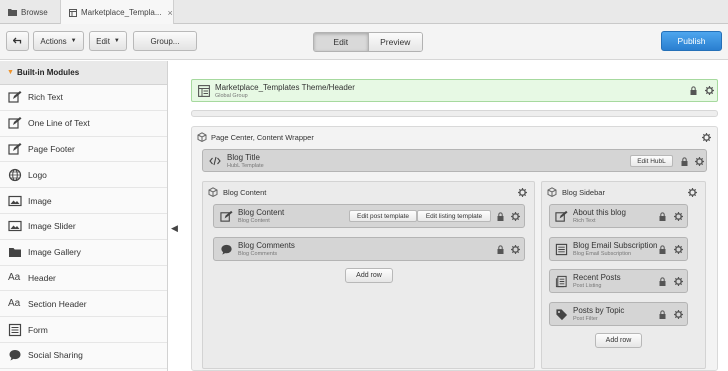  Describe the element at coordinates (83, 175) in the screenshot. I see `sidebar-item-logo: Logo` at that location.